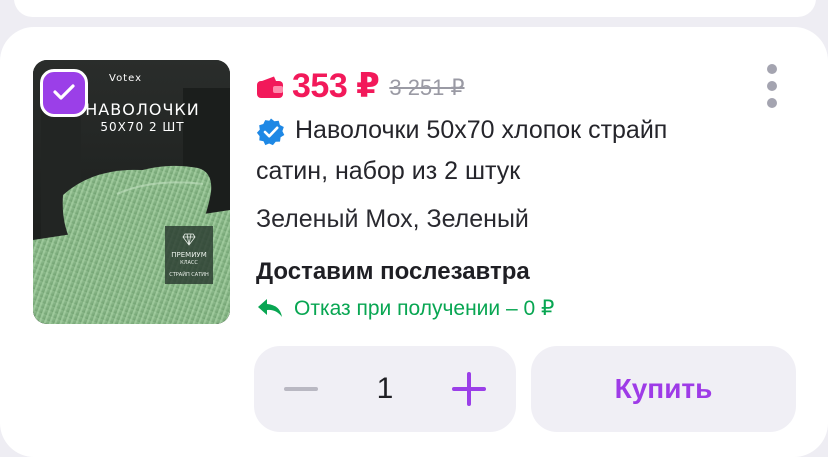  I want to click on premium-badge-sub: КЛАСС, so click(189, 263).